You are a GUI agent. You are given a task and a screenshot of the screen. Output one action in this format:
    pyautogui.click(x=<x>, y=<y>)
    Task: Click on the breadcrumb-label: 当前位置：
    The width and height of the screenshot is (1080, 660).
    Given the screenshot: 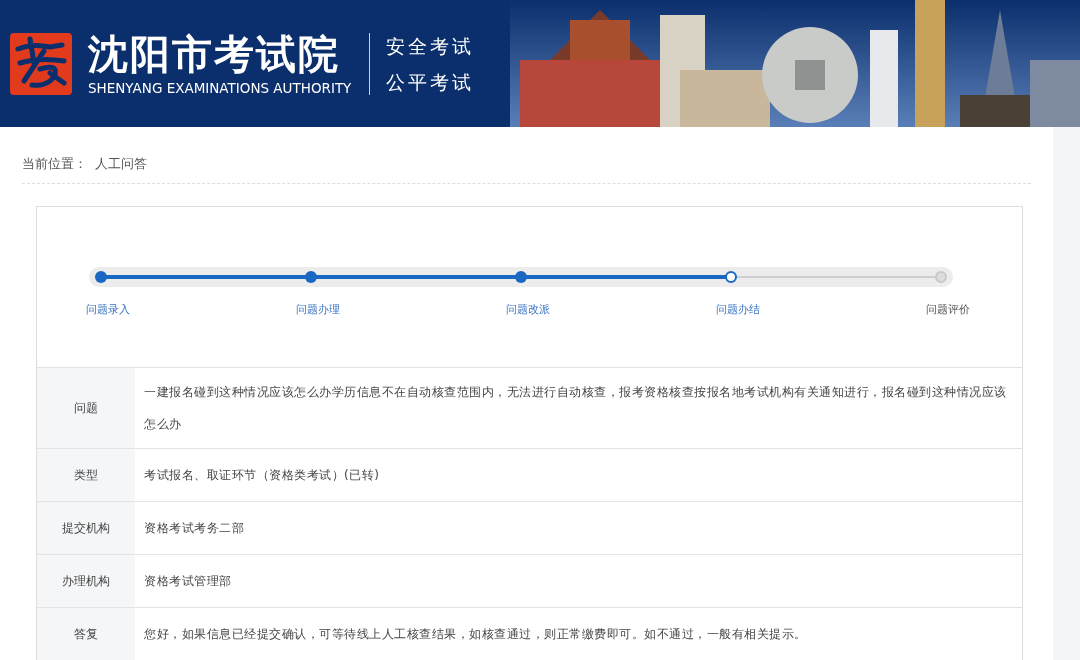 What is the action you would take?
    pyautogui.click(x=54, y=164)
    